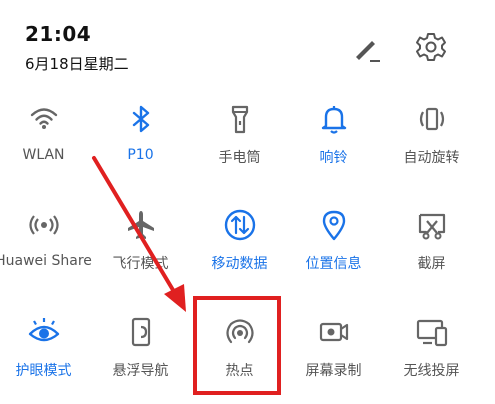 The image size is (495, 404). What do you see at coordinates (139, 234) in the screenshot?
I see `annotation-arrow-icon` at bounding box center [139, 234].